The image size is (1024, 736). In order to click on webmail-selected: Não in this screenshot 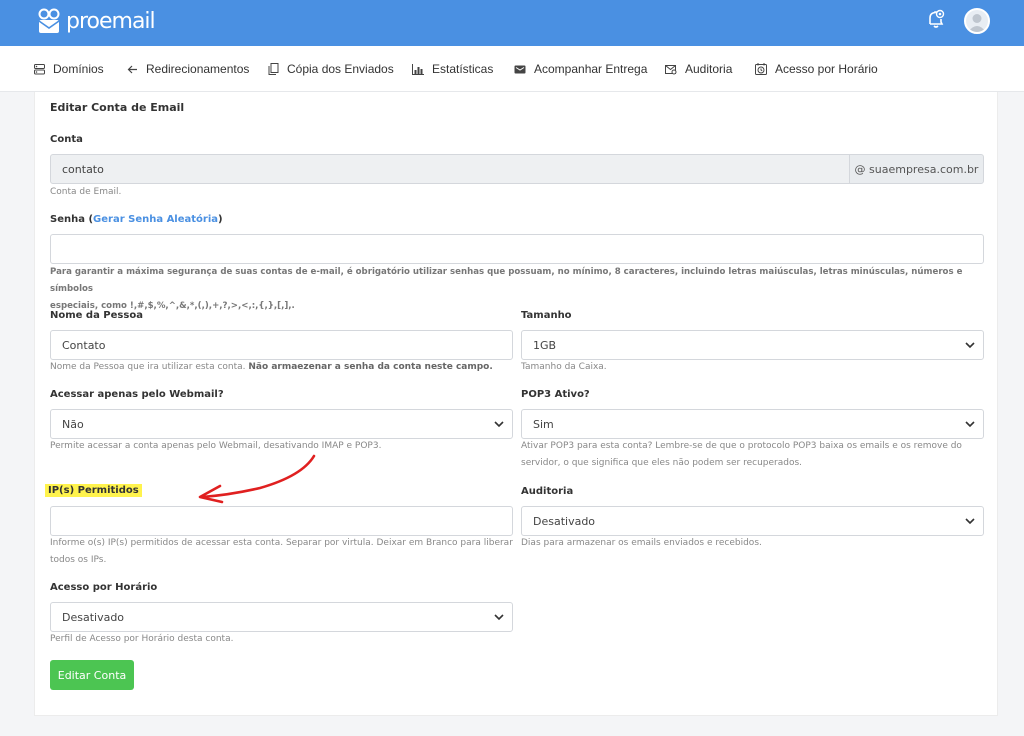, I will do `click(73, 424)`.